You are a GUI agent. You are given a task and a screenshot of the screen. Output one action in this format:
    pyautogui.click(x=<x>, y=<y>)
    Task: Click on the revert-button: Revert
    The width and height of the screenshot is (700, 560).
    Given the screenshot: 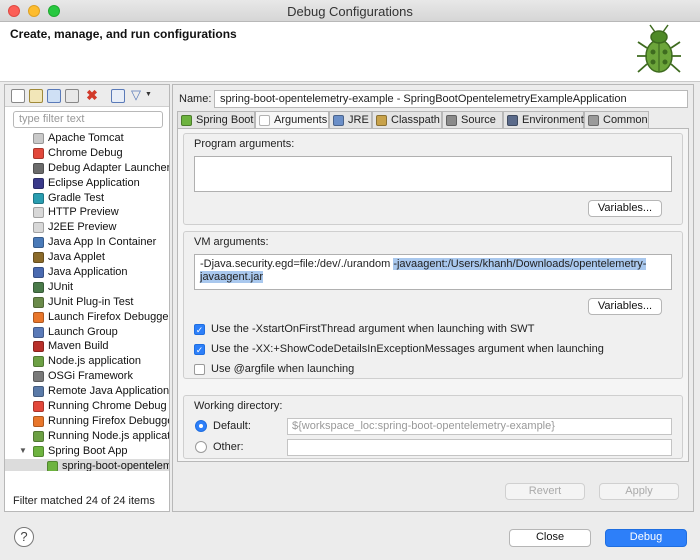 What is the action you would take?
    pyautogui.click(x=545, y=491)
    